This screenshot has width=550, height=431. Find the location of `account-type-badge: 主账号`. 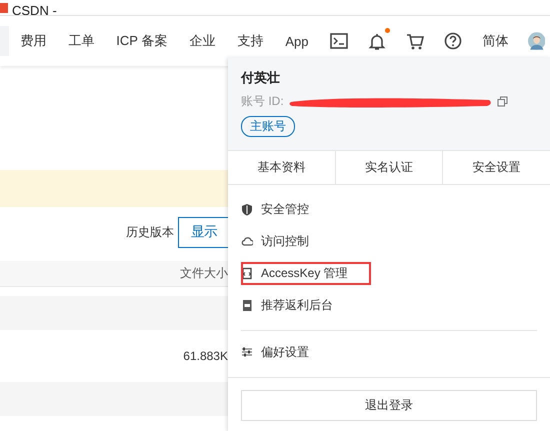

account-type-badge: 主账号 is located at coordinates (268, 126).